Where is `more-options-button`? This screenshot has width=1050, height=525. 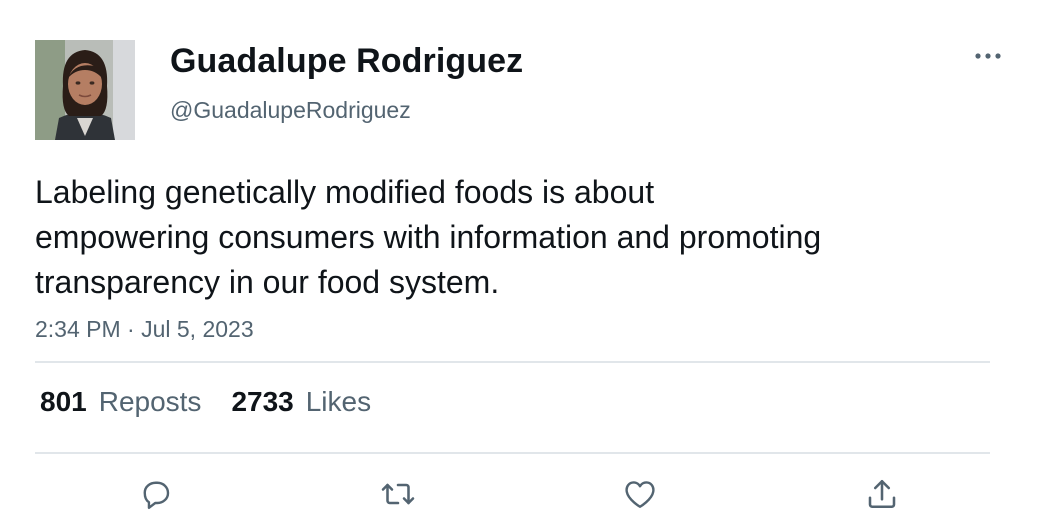
more-options-button is located at coordinates (988, 56).